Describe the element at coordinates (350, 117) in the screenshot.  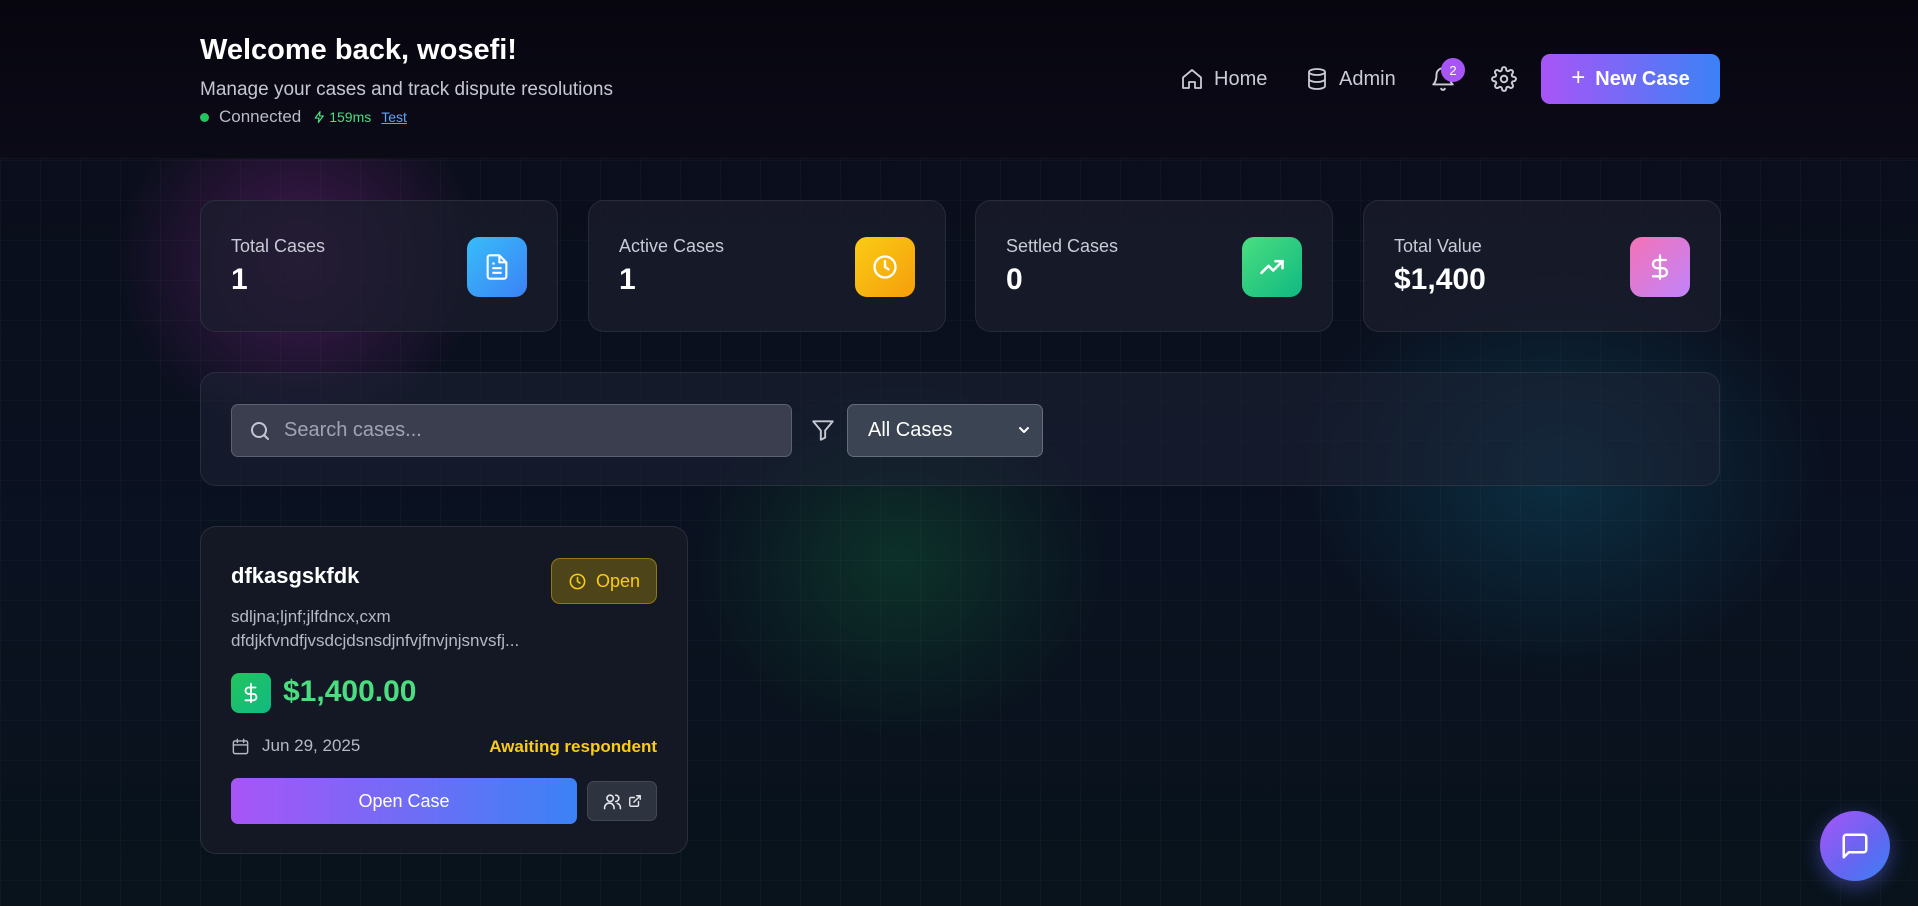
I see `latency-value: 159ms` at that location.